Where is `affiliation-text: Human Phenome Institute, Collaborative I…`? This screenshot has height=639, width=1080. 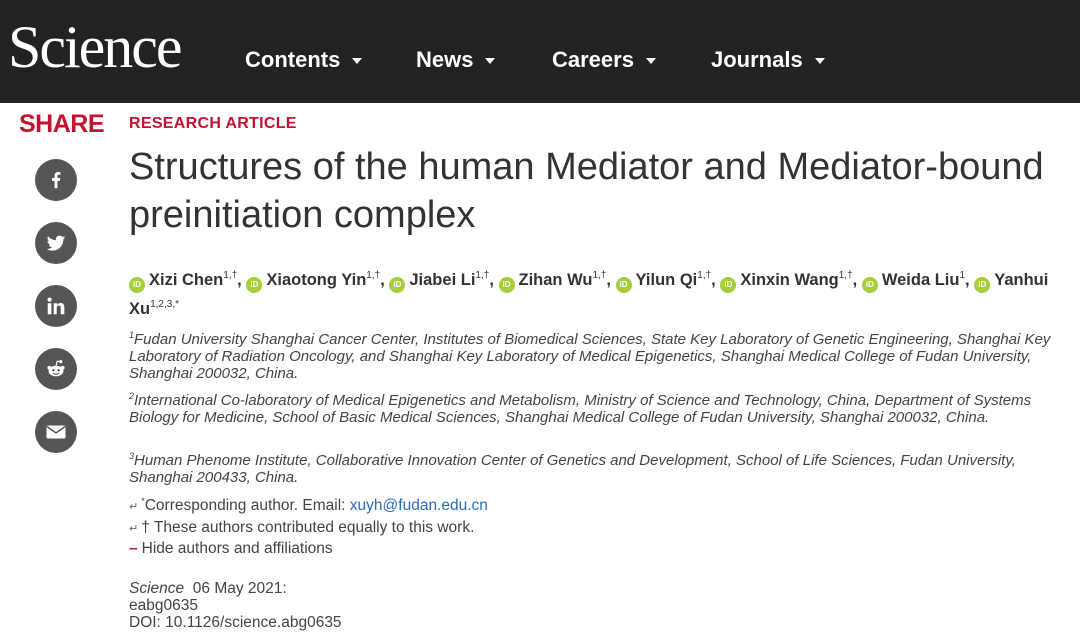 affiliation-text: Human Phenome Institute, Collaborative I… is located at coordinates (572, 469).